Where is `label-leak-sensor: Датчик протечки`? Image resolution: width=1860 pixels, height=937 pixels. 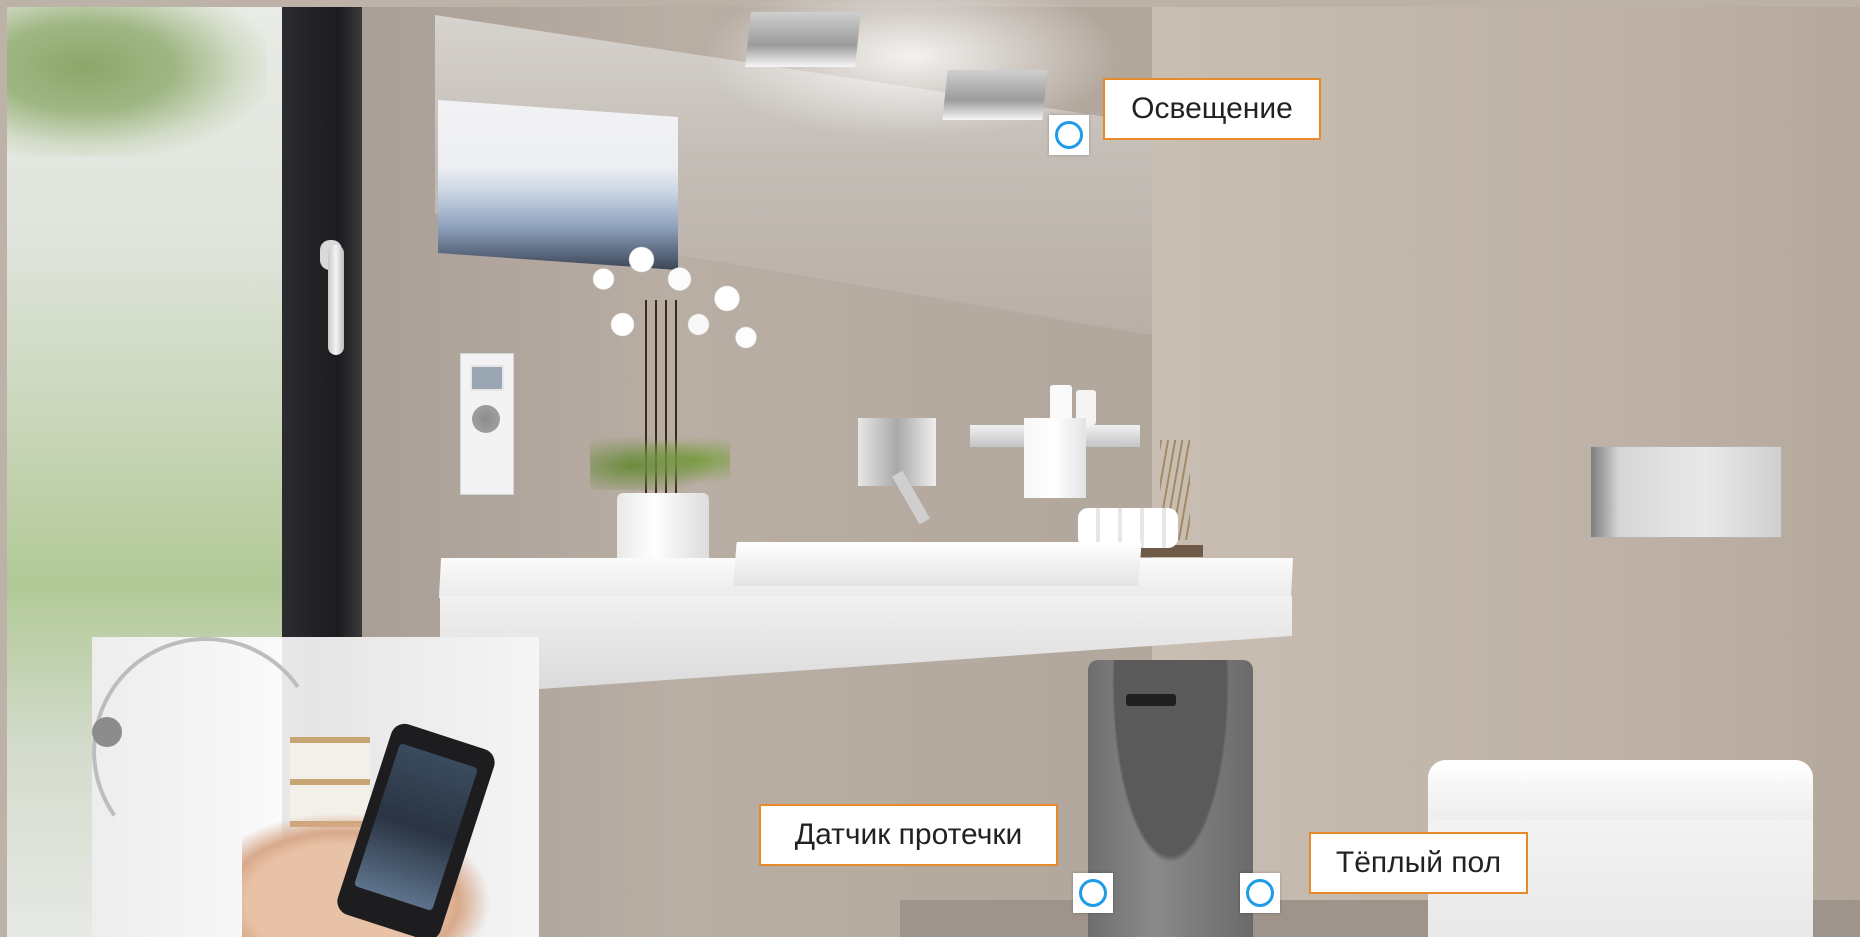
label-leak-sensor: Датчик протечки is located at coordinates (908, 835).